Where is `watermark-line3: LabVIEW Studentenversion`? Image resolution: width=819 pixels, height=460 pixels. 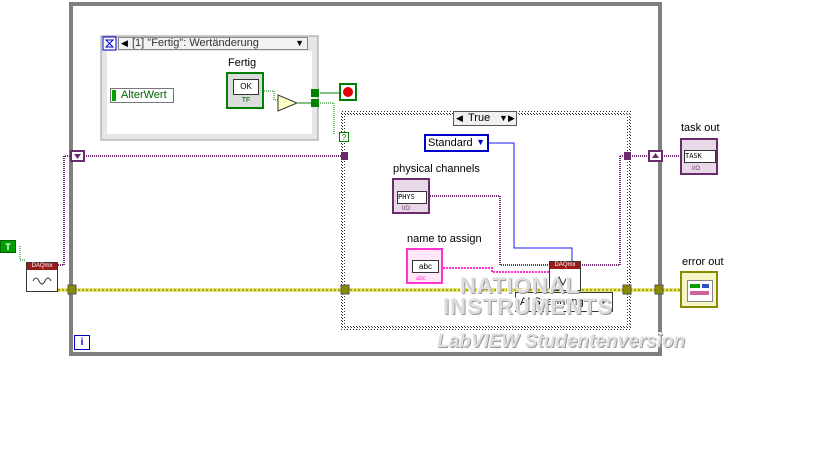
watermark-line3: LabVIEW Studentenversion is located at coordinates (561, 341).